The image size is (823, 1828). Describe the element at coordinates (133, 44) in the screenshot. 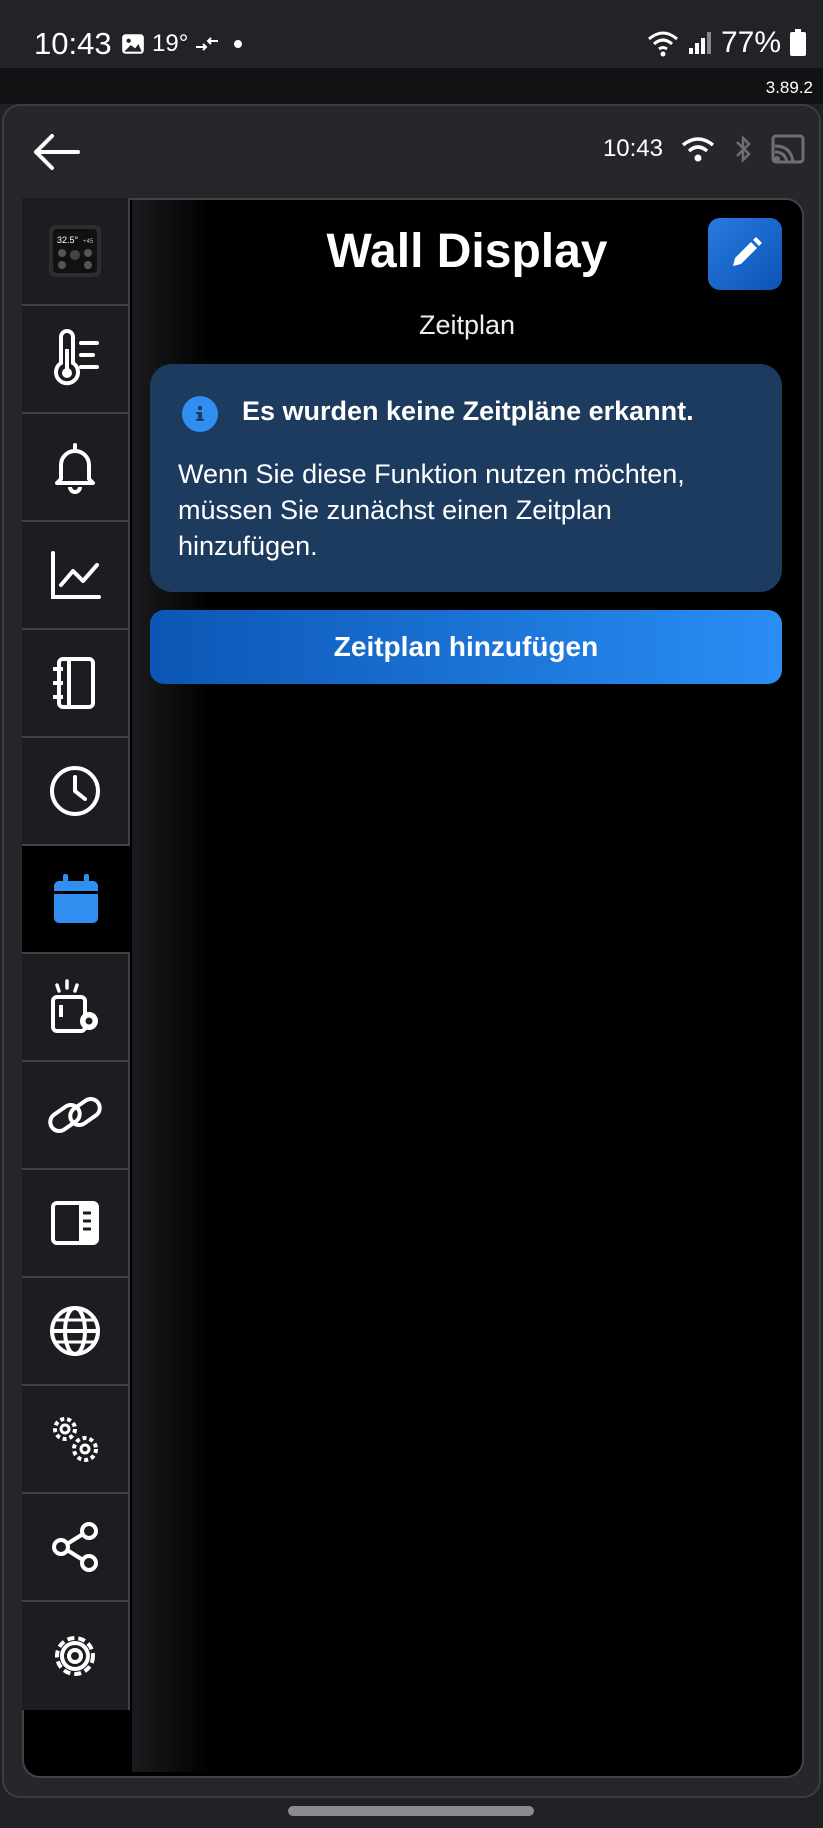

I see `image-icon` at that location.